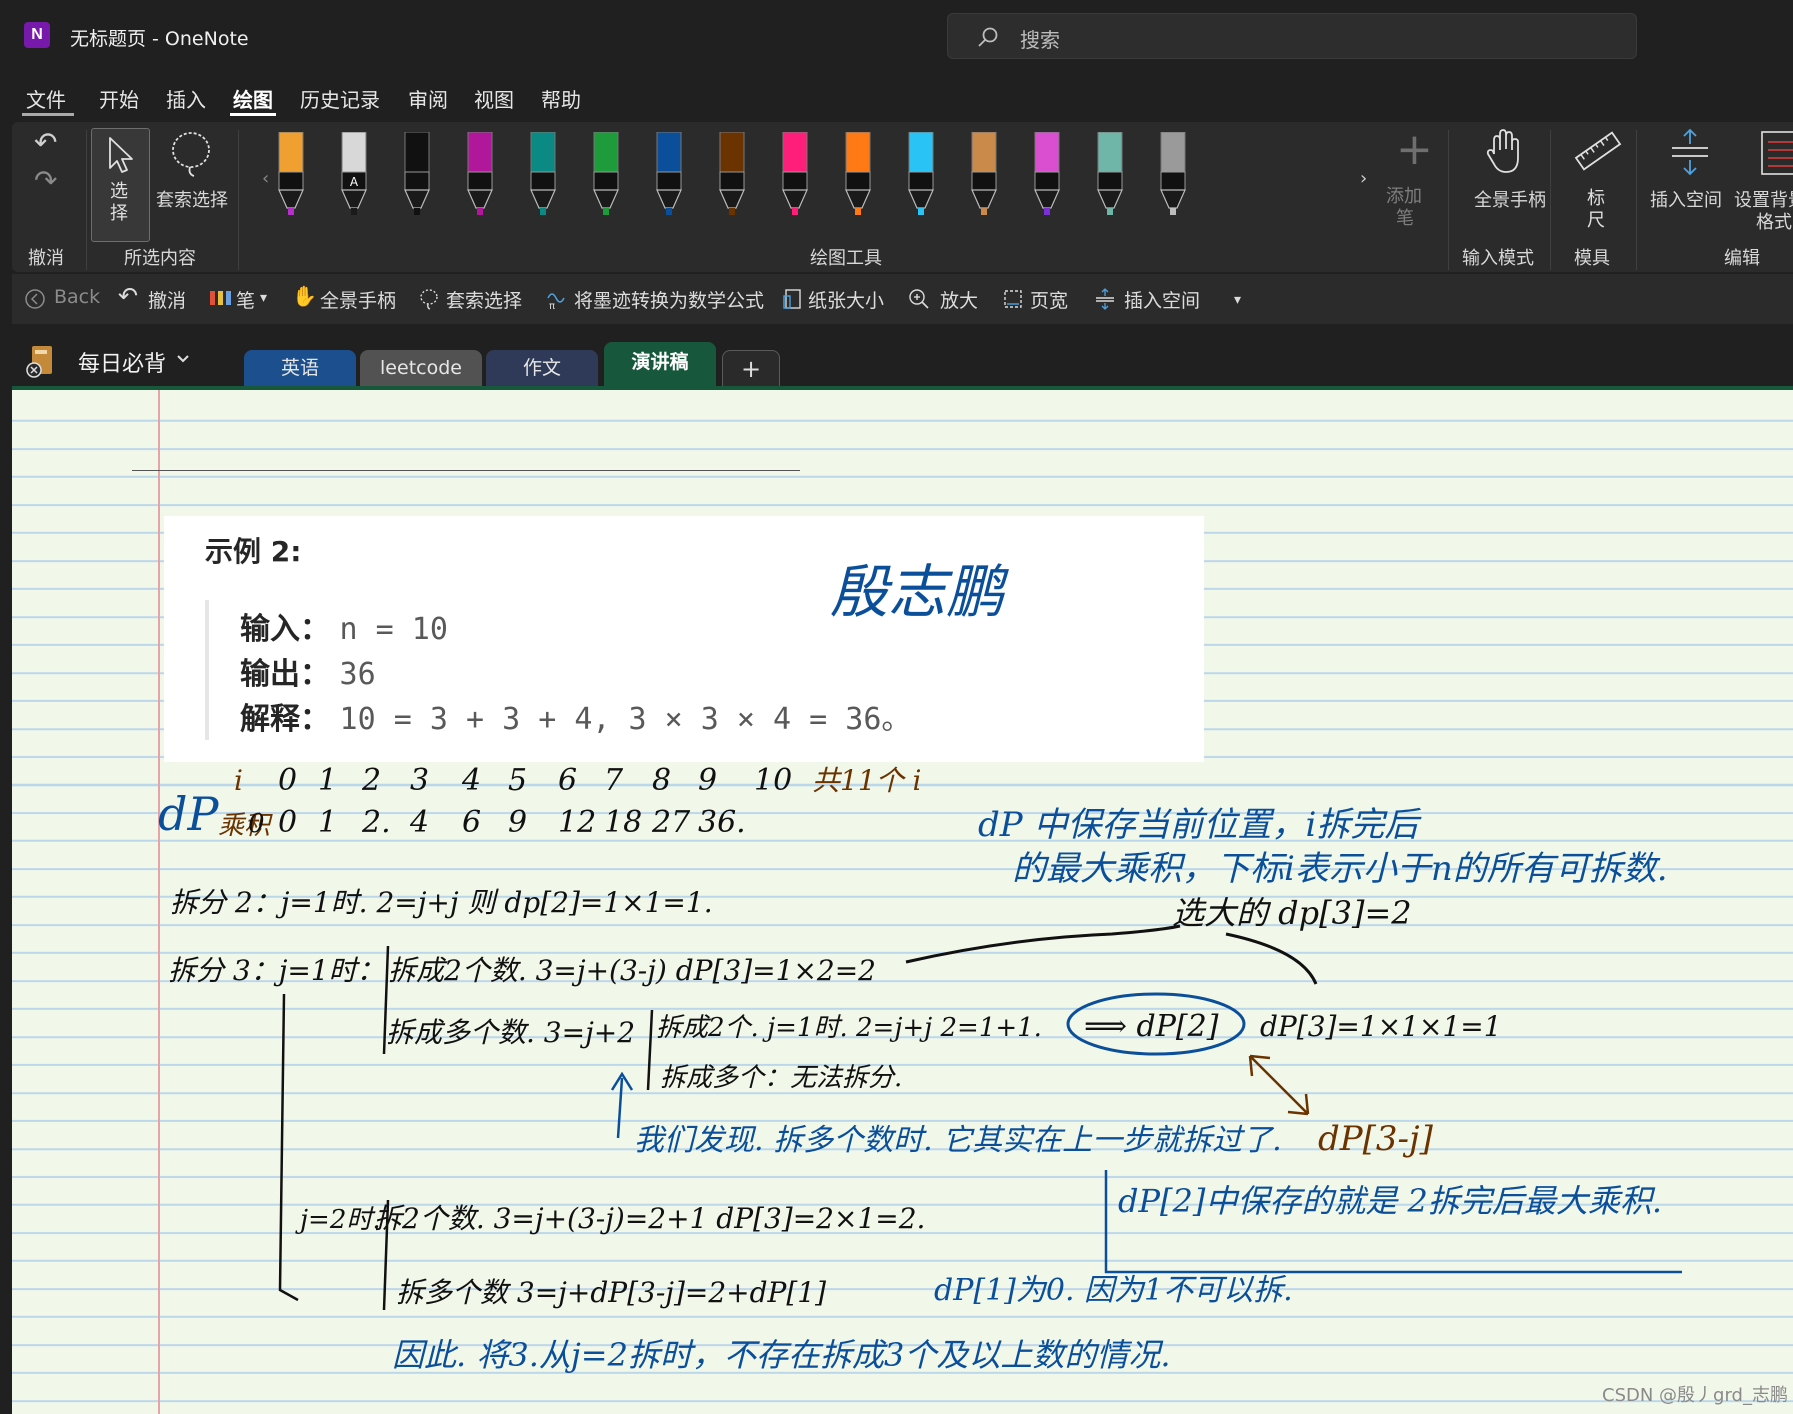 This screenshot has height=1414, width=1793. What do you see at coordinates (623, 822) in the screenshot?
I see `ink-product-7: 18` at bounding box center [623, 822].